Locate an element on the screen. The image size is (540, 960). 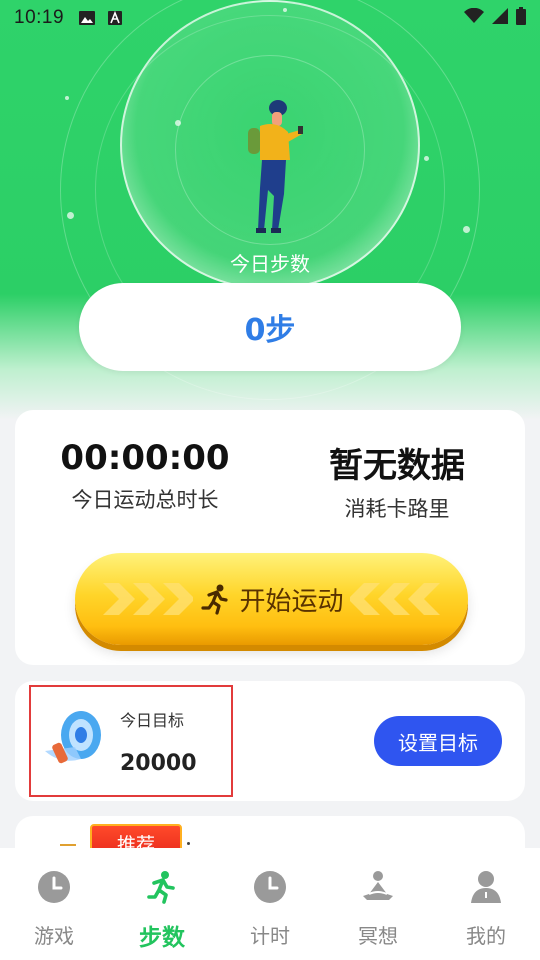
tab-timer-label: 计时 is located at coordinates (270, 936).